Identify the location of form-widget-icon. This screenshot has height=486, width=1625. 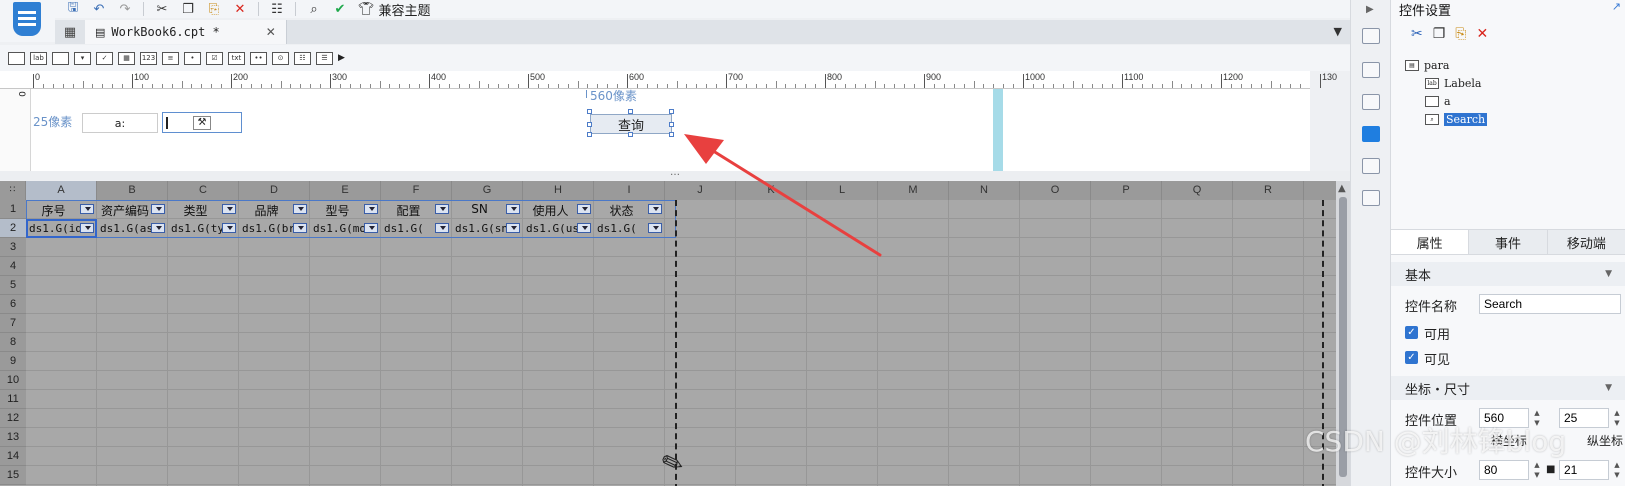
(16, 58).